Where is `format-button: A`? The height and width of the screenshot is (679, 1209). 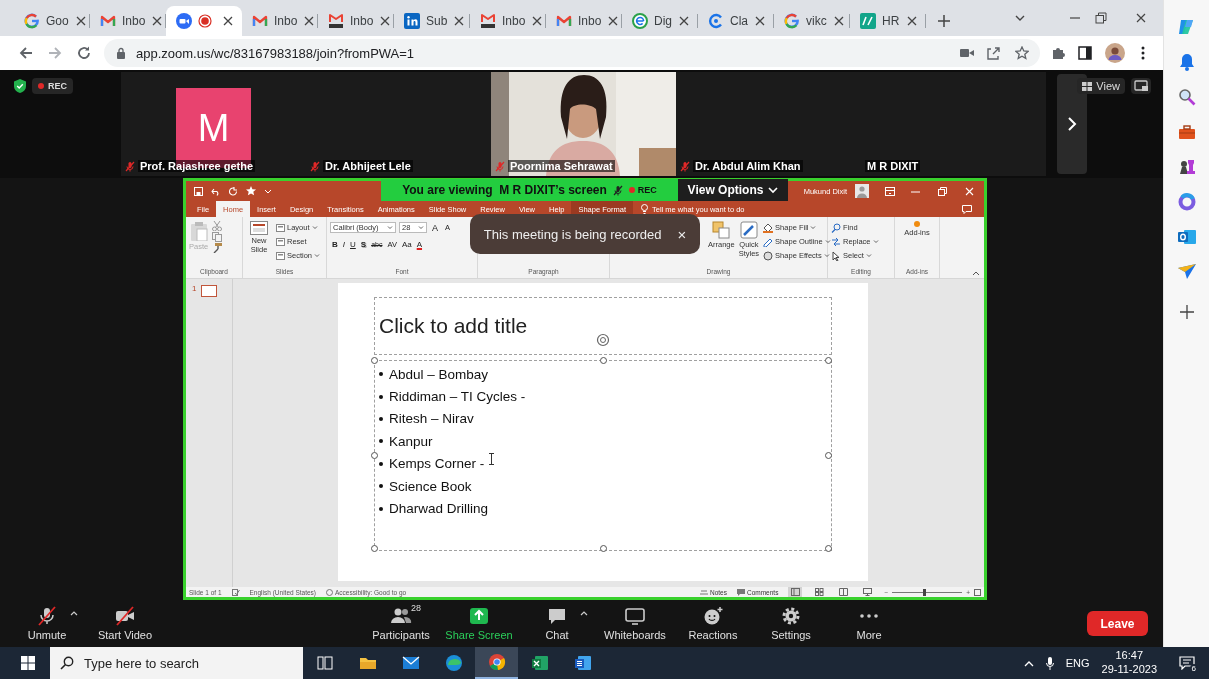 format-button: A is located at coordinates (419, 244).